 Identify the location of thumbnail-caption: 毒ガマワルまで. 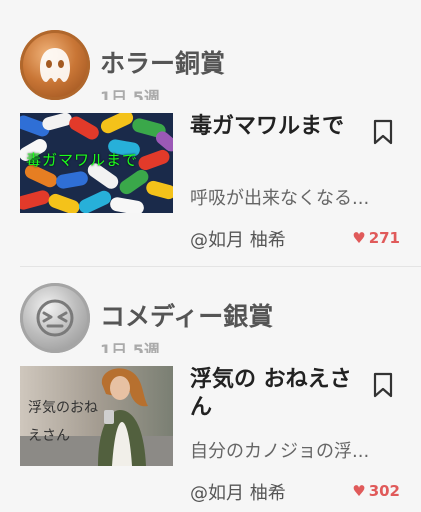
(82, 160).